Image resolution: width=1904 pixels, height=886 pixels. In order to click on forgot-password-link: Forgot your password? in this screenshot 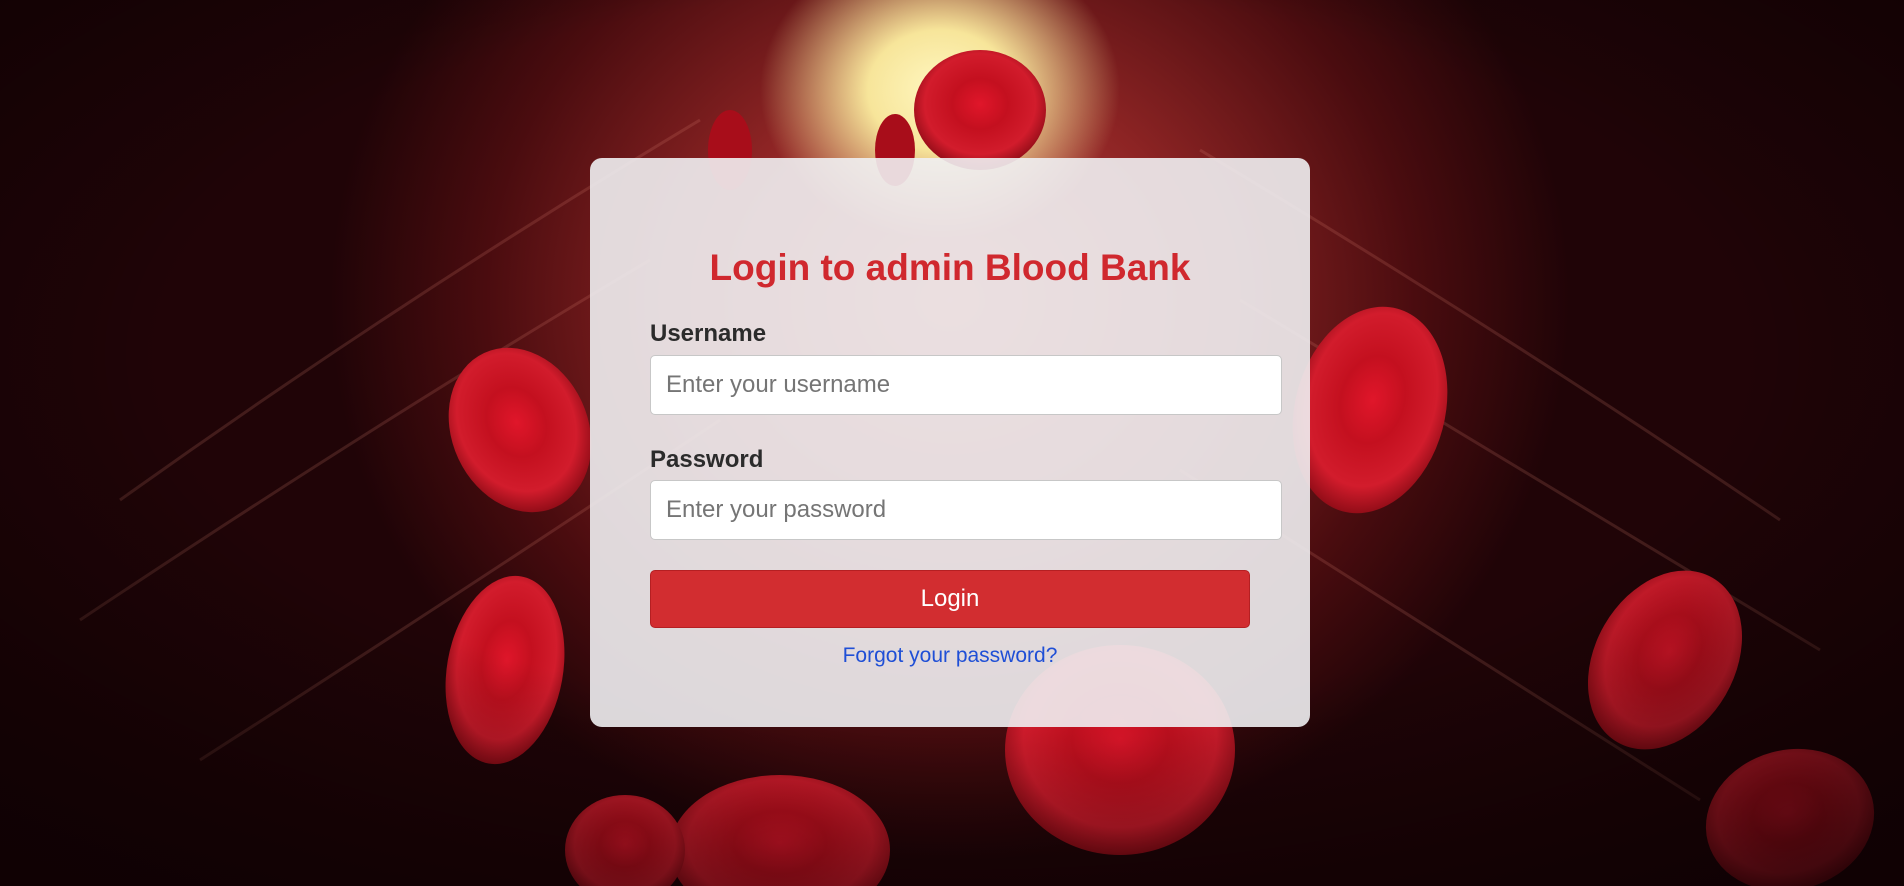, I will do `click(950, 656)`.